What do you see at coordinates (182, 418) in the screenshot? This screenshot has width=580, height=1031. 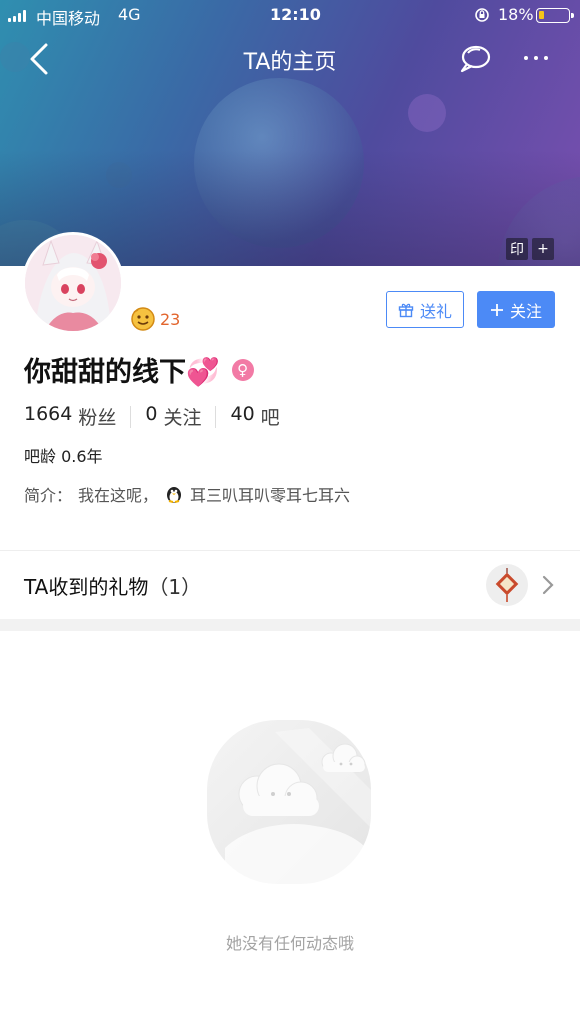 I see `following-label: 关注` at bounding box center [182, 418].